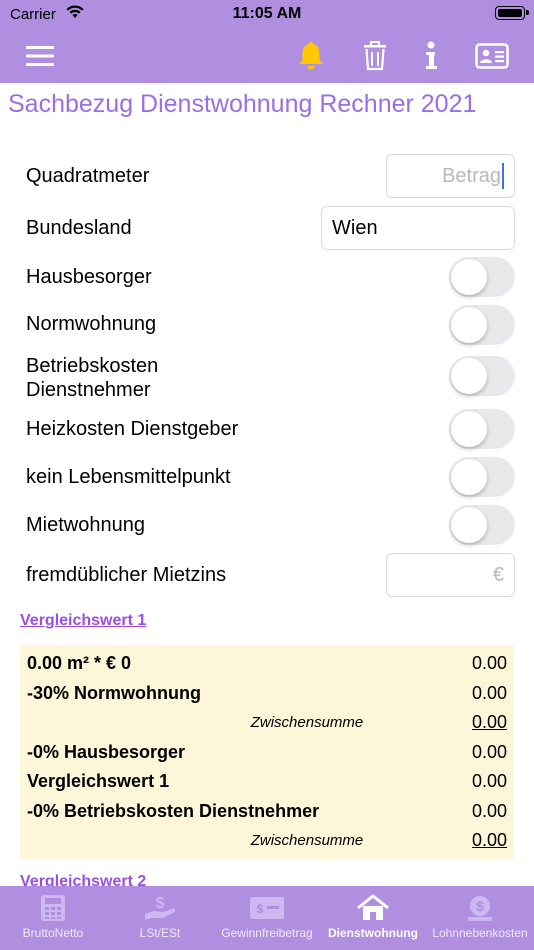  I want to click on mietzins-input: €, so click(450, 575).